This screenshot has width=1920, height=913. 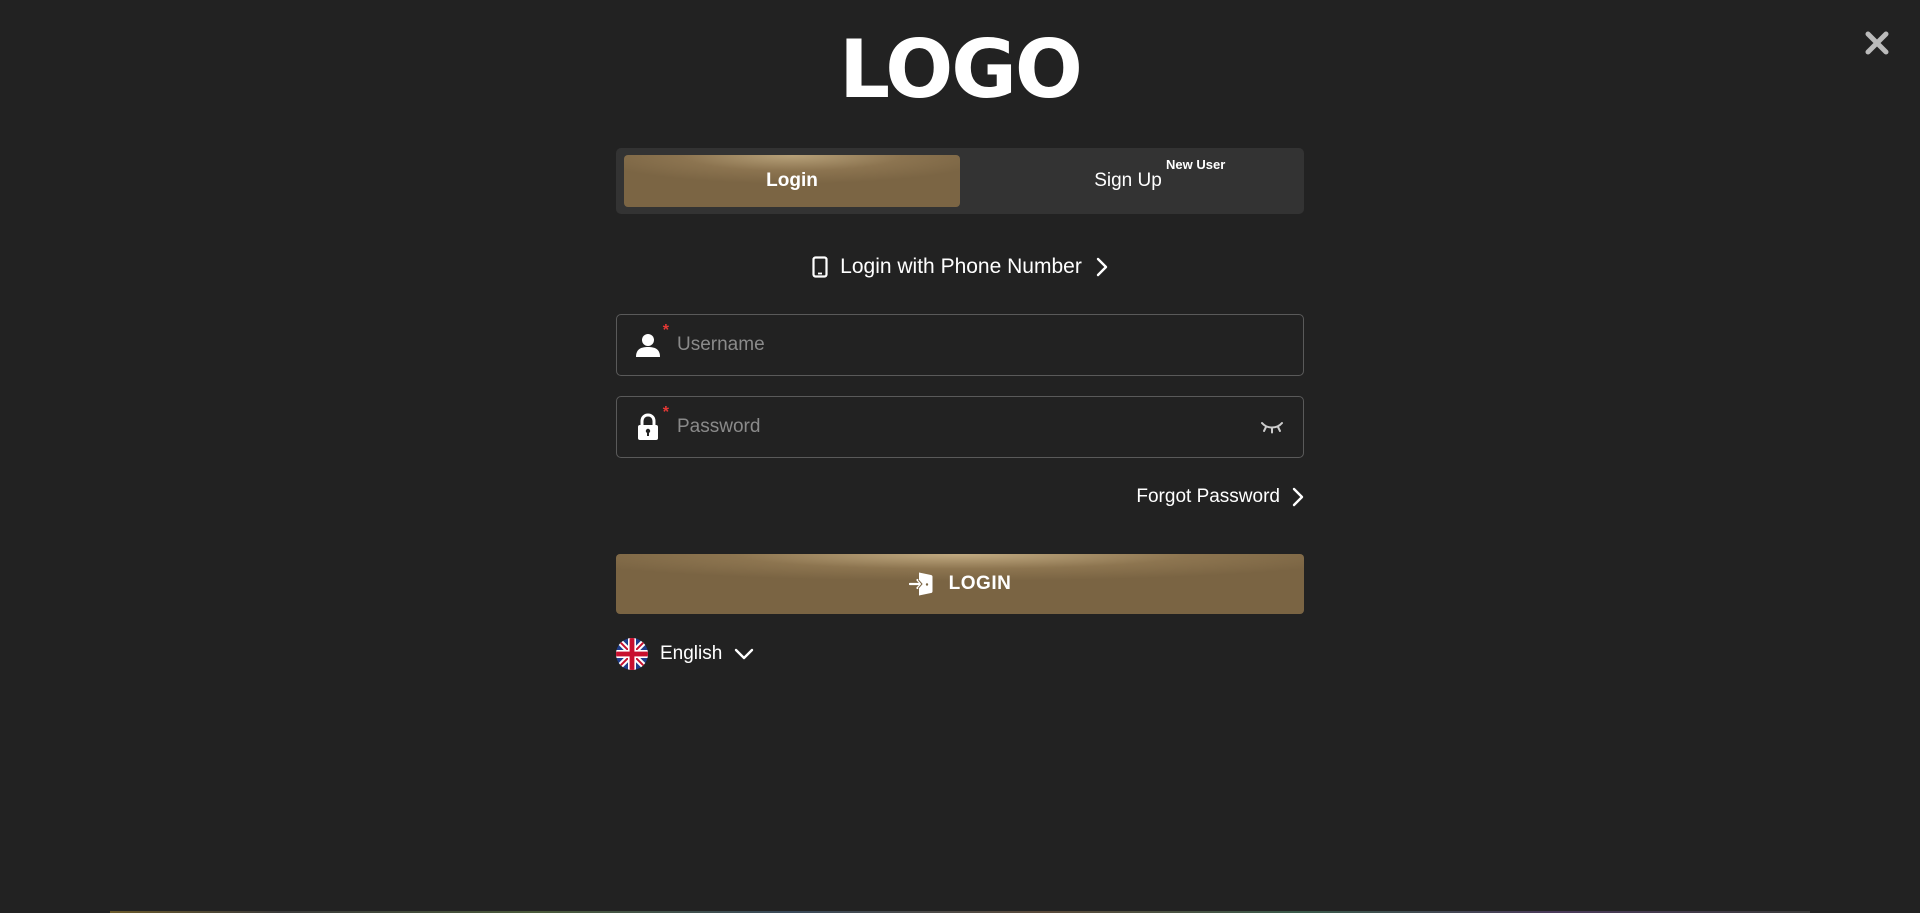 I want to click on forgot-password-label: Forgot Password, so click(x=1208, y=496).